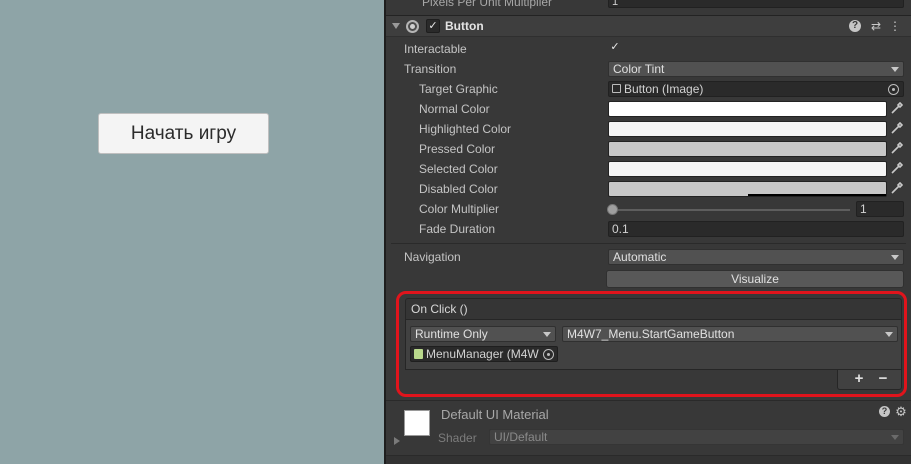 Image resolution: width=911 pixels, height=464 pixels. I want to click on target-object-field: MenuManager (M4W, so click(484, 354).